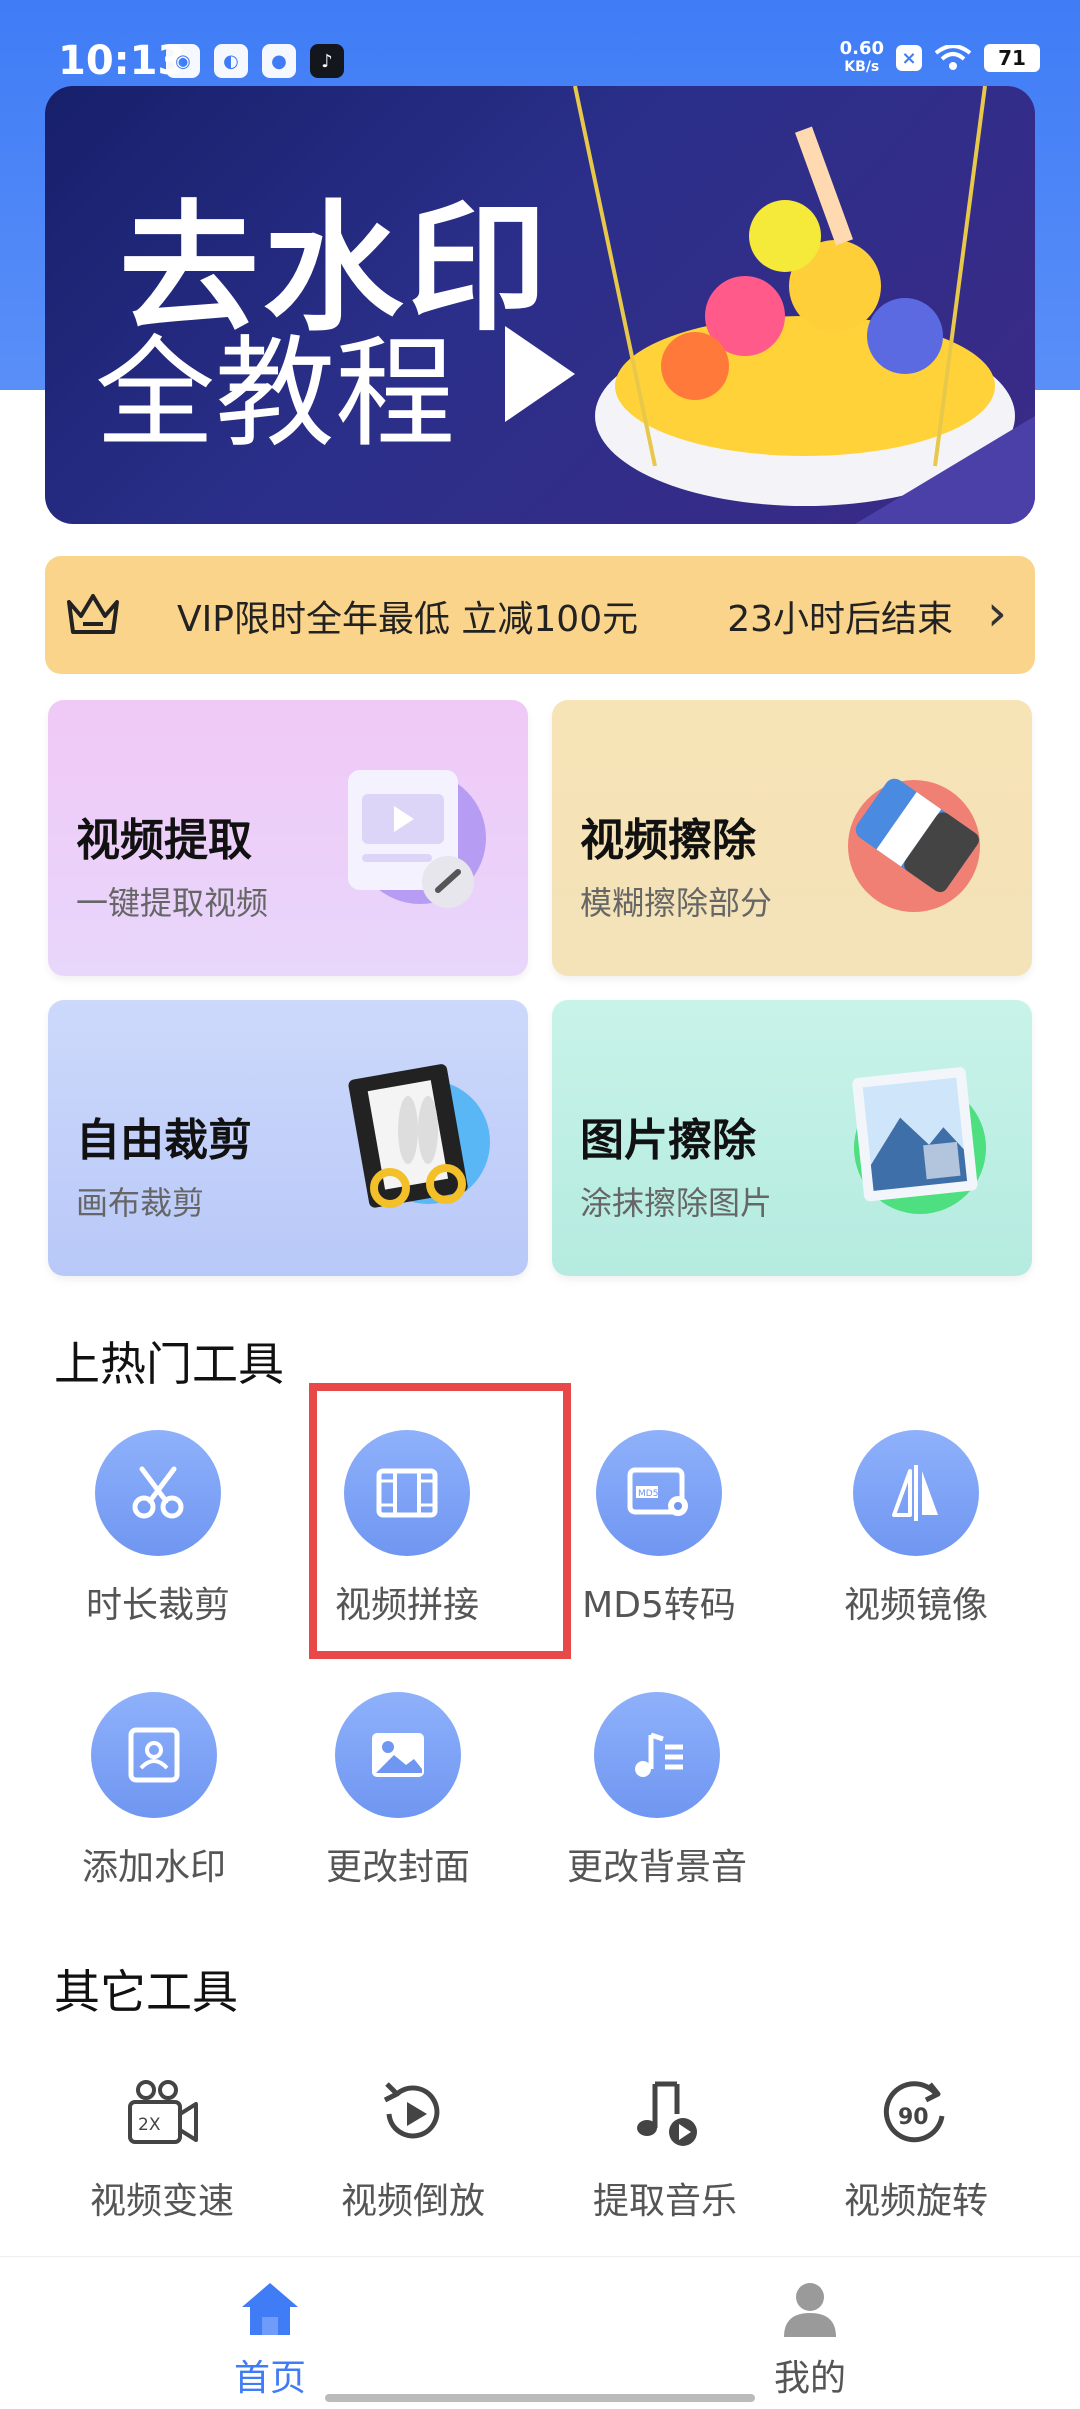 The image size is (1080, 2409). Describe the element at coordinates (288, 838) in the screenshot. I see `card-video-extract: 视频提取 一键提取视频` at that location.